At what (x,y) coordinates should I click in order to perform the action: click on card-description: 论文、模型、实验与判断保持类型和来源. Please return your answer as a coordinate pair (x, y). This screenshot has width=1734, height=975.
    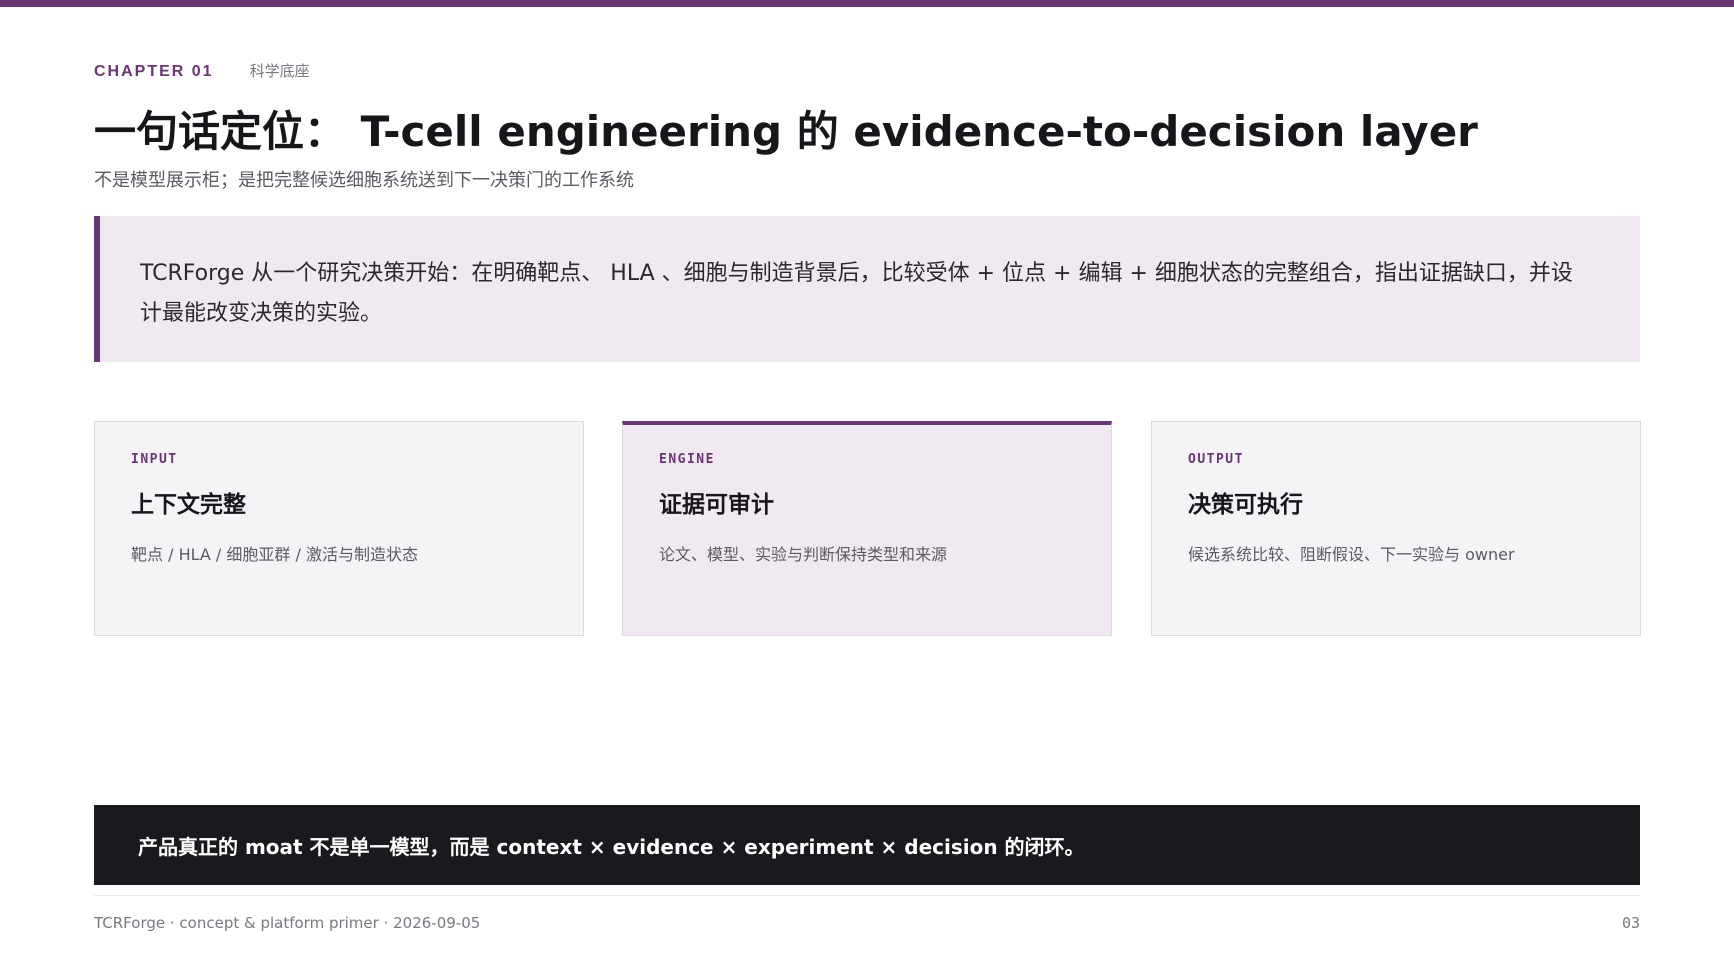
    Looking at the image, I should click on (803, 554).